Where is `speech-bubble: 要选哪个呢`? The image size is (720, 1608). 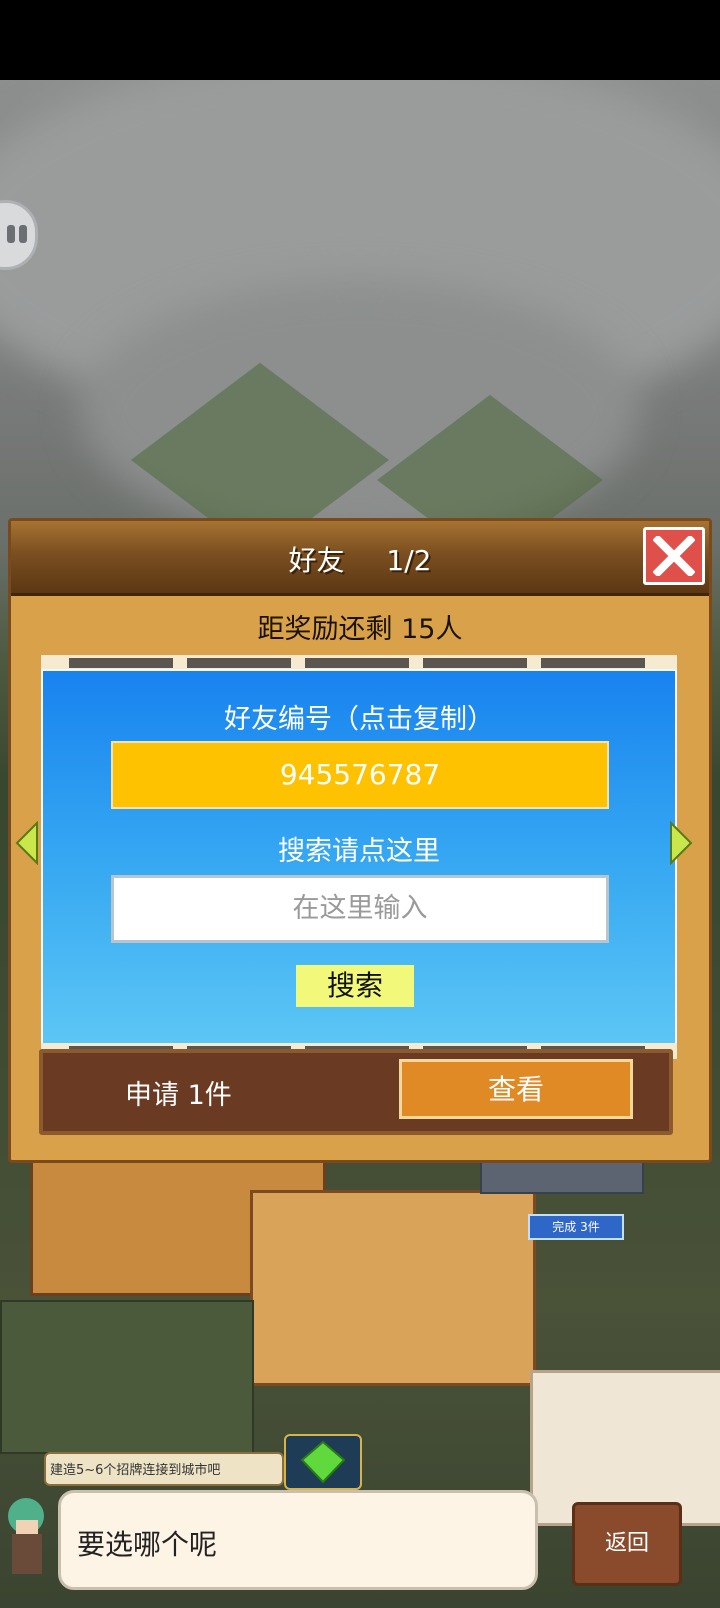 speech-bubble: 要选哪个呢 is located at coordinates (298, 1540).